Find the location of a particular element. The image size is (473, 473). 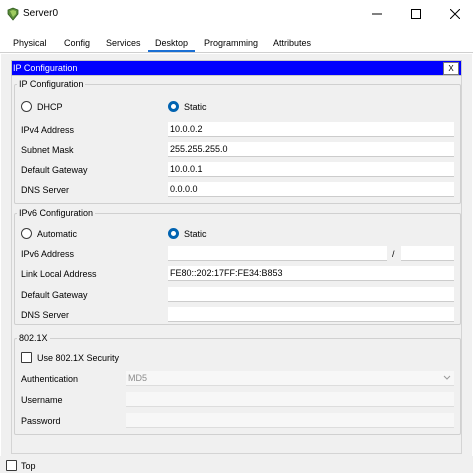

dns-server-field: 0.0.0.0 is located at coordinates (311, 189).